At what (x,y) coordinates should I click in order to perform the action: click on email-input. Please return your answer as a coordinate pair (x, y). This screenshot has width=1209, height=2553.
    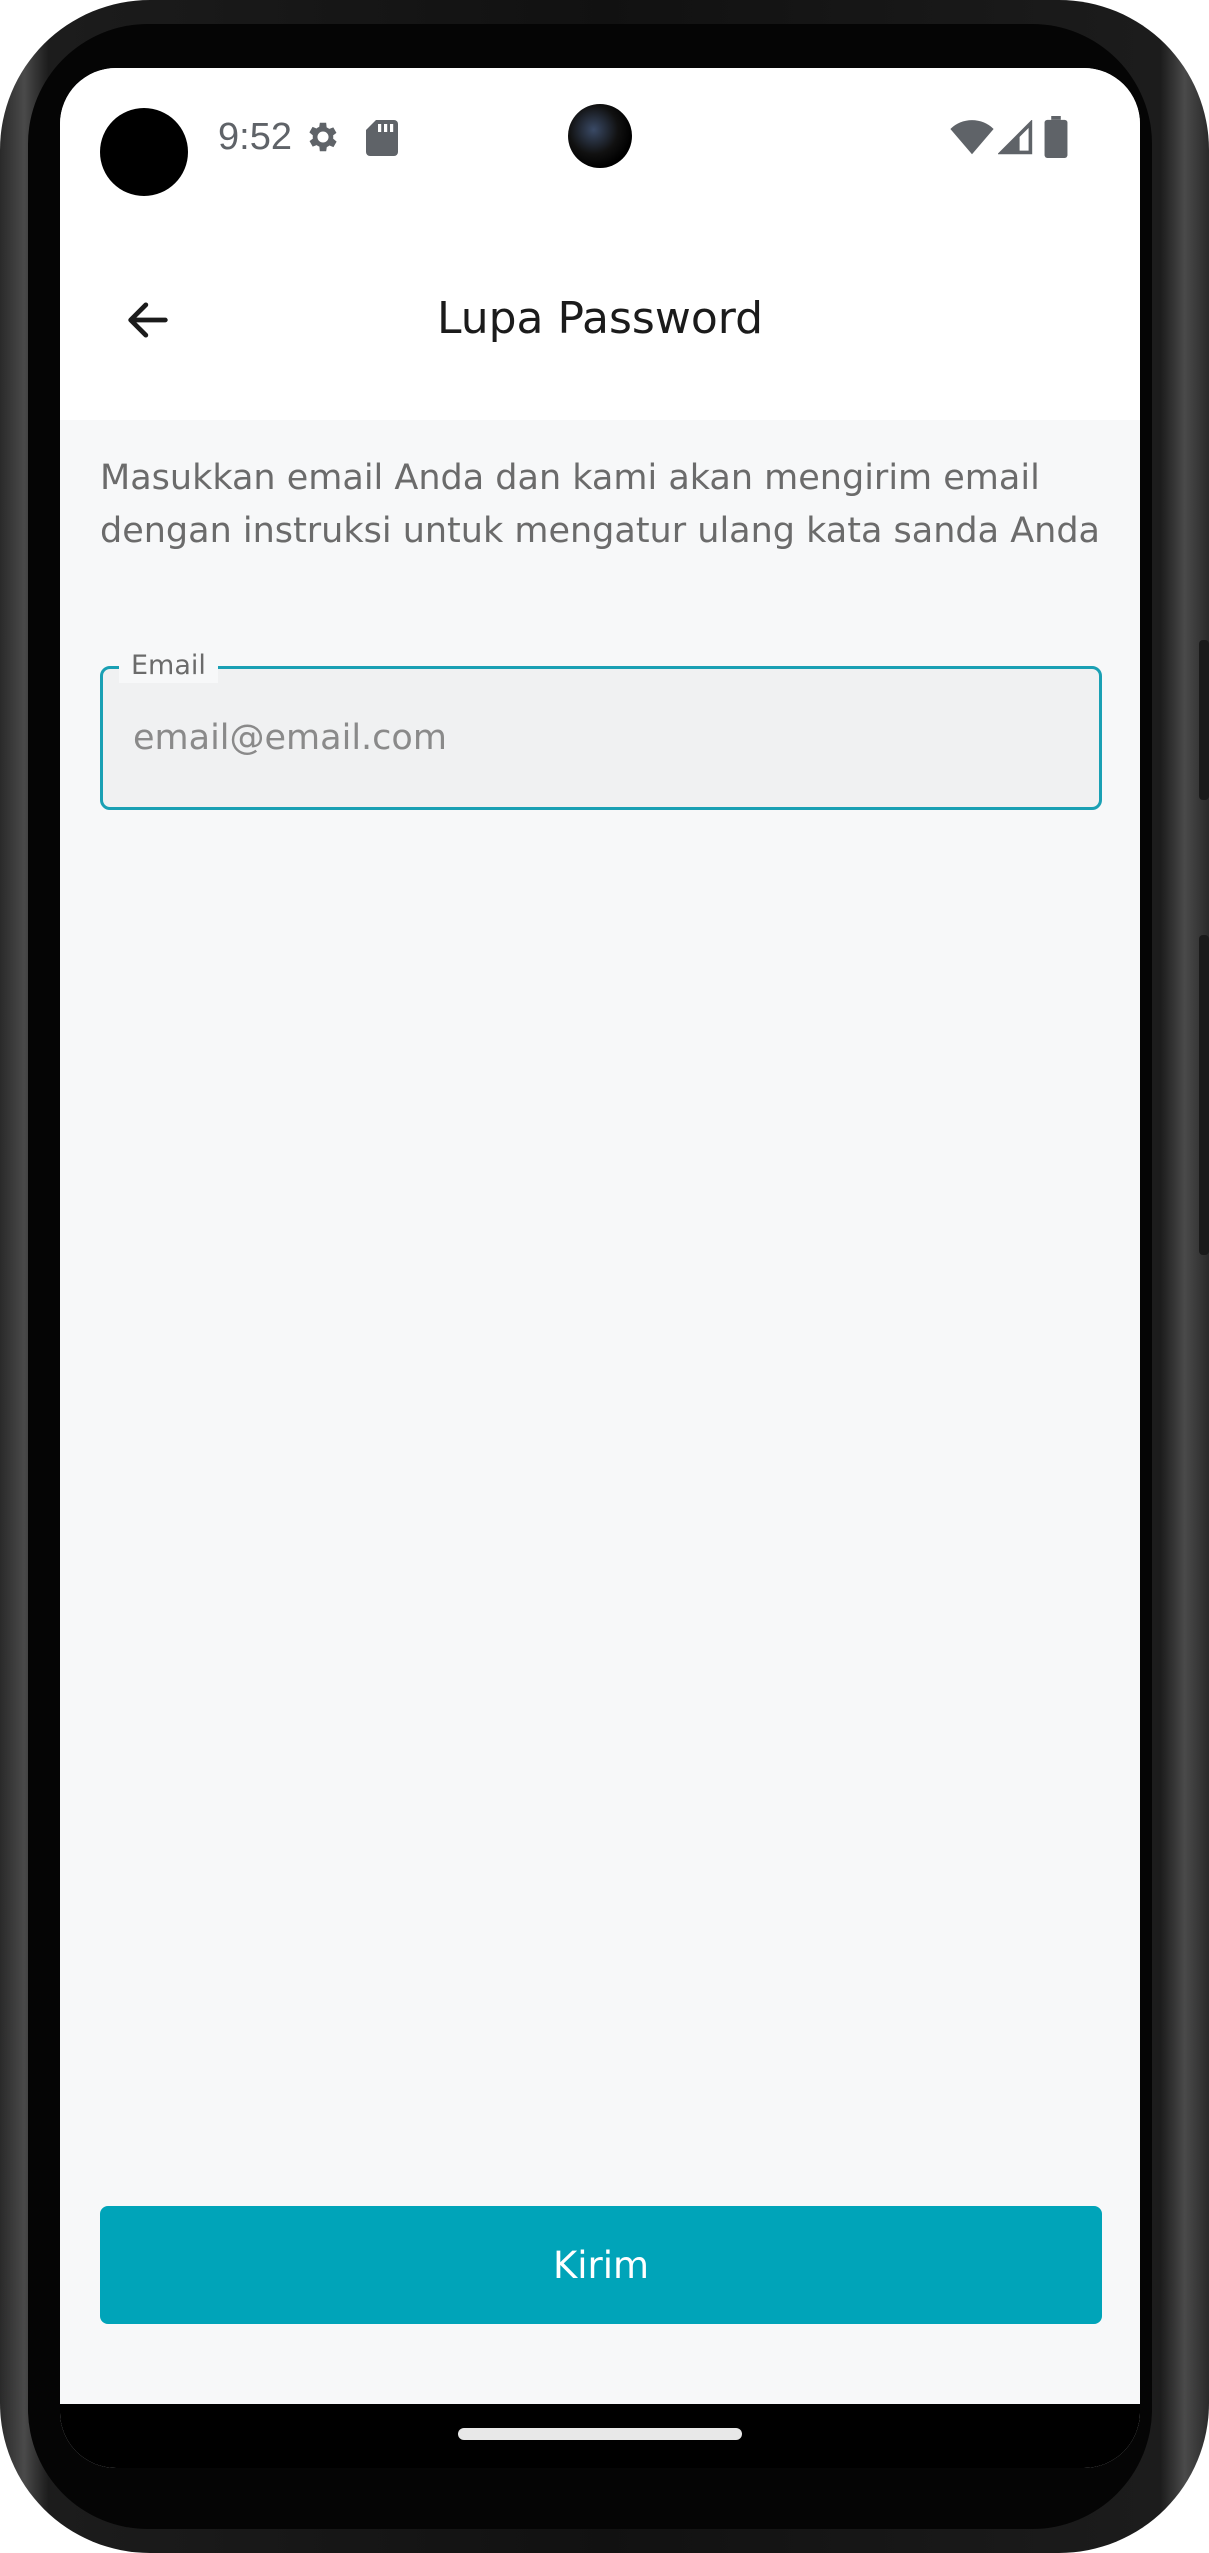
    Looking at the image, I should click on (601, 738).